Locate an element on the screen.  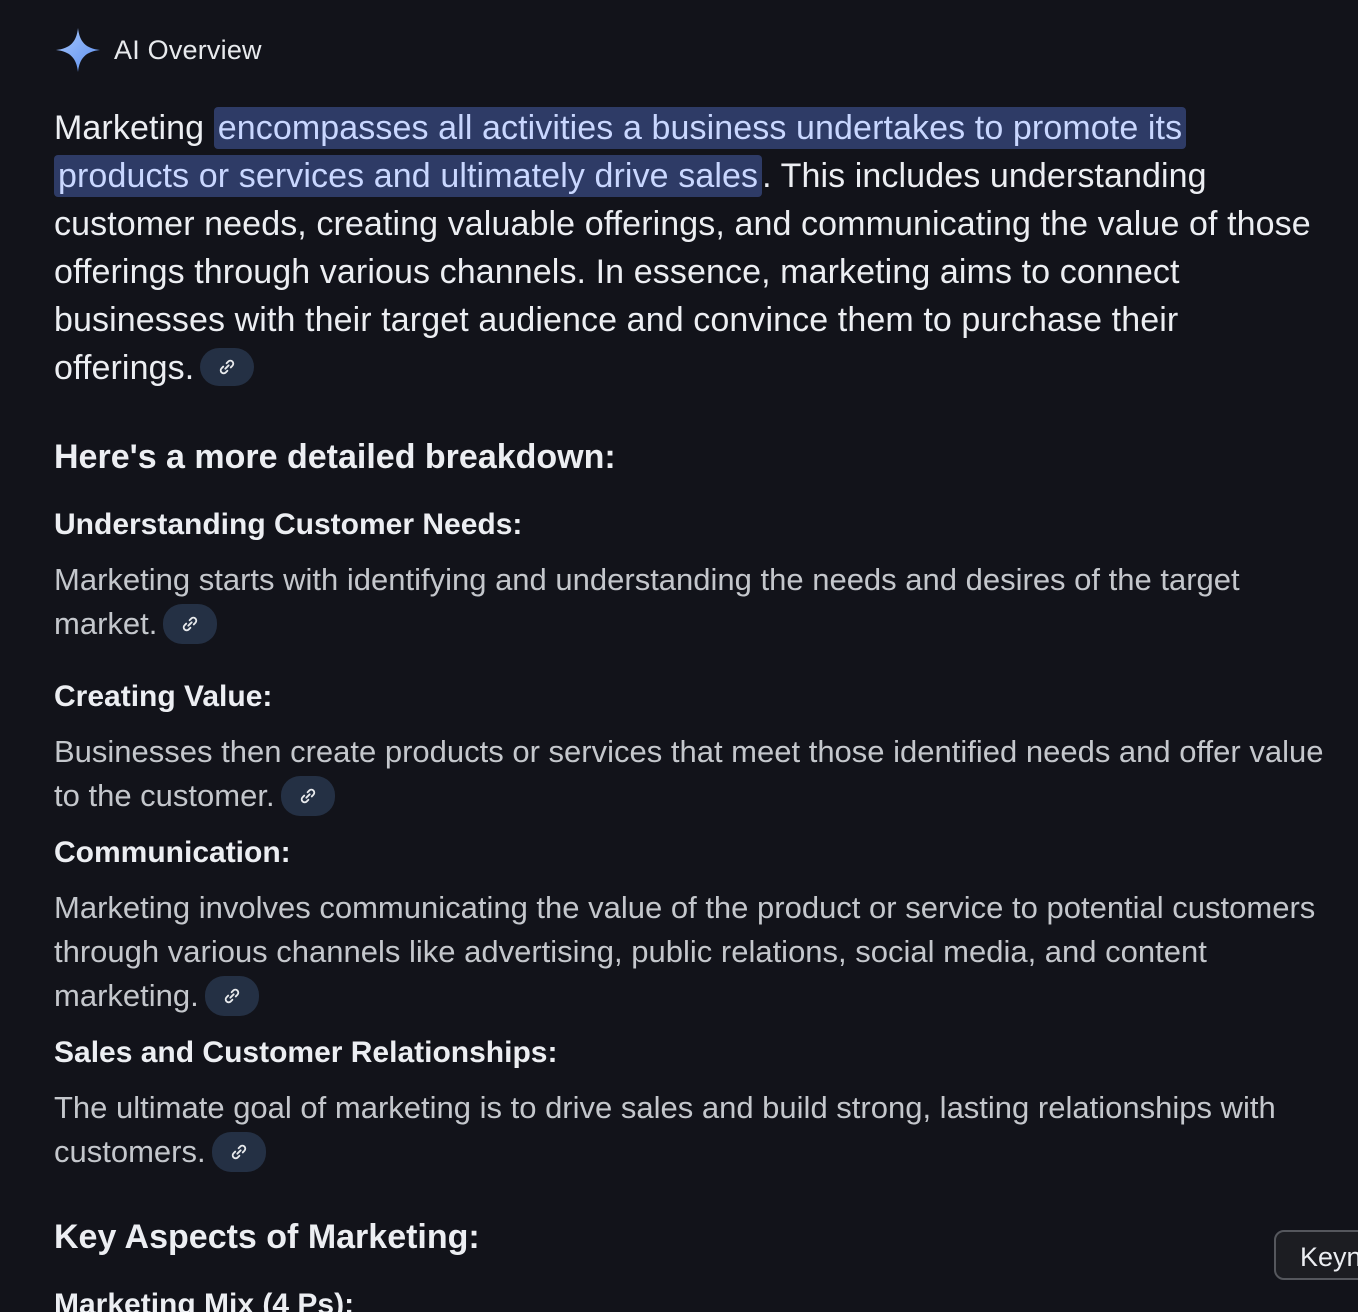
key-aspects-heading: Key Aspects of Marketing: is located at coordinates (267, 1237).